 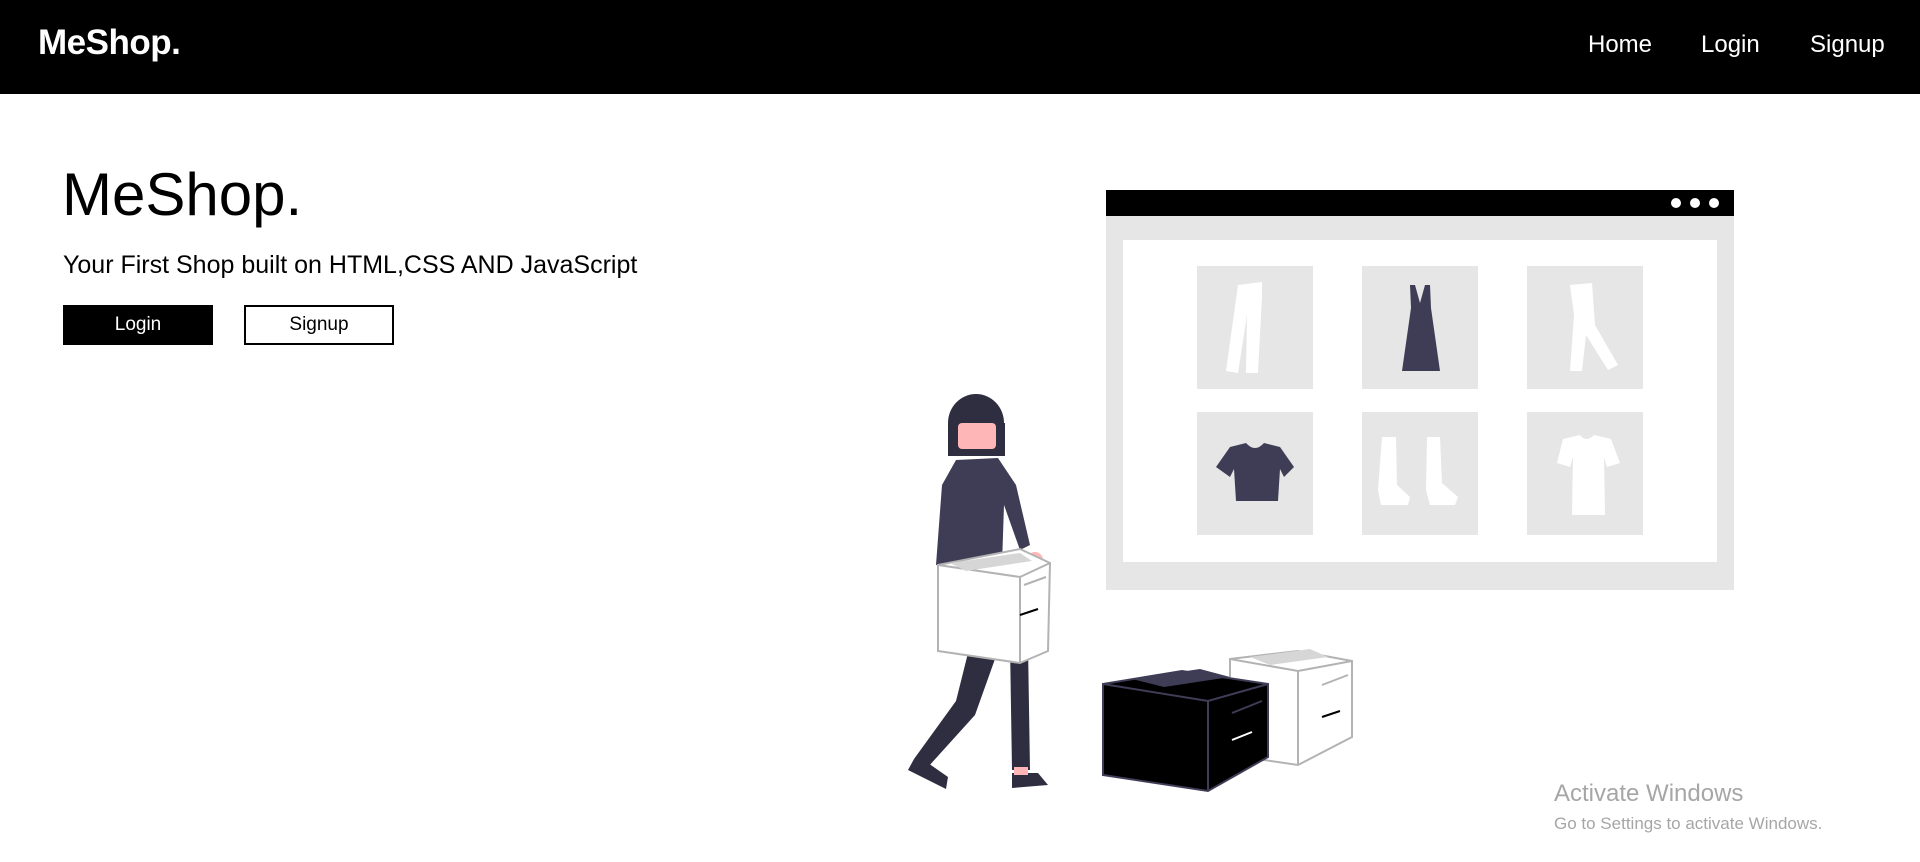 I want to click on hero-title: MeShop., so click(x=182, y=194).